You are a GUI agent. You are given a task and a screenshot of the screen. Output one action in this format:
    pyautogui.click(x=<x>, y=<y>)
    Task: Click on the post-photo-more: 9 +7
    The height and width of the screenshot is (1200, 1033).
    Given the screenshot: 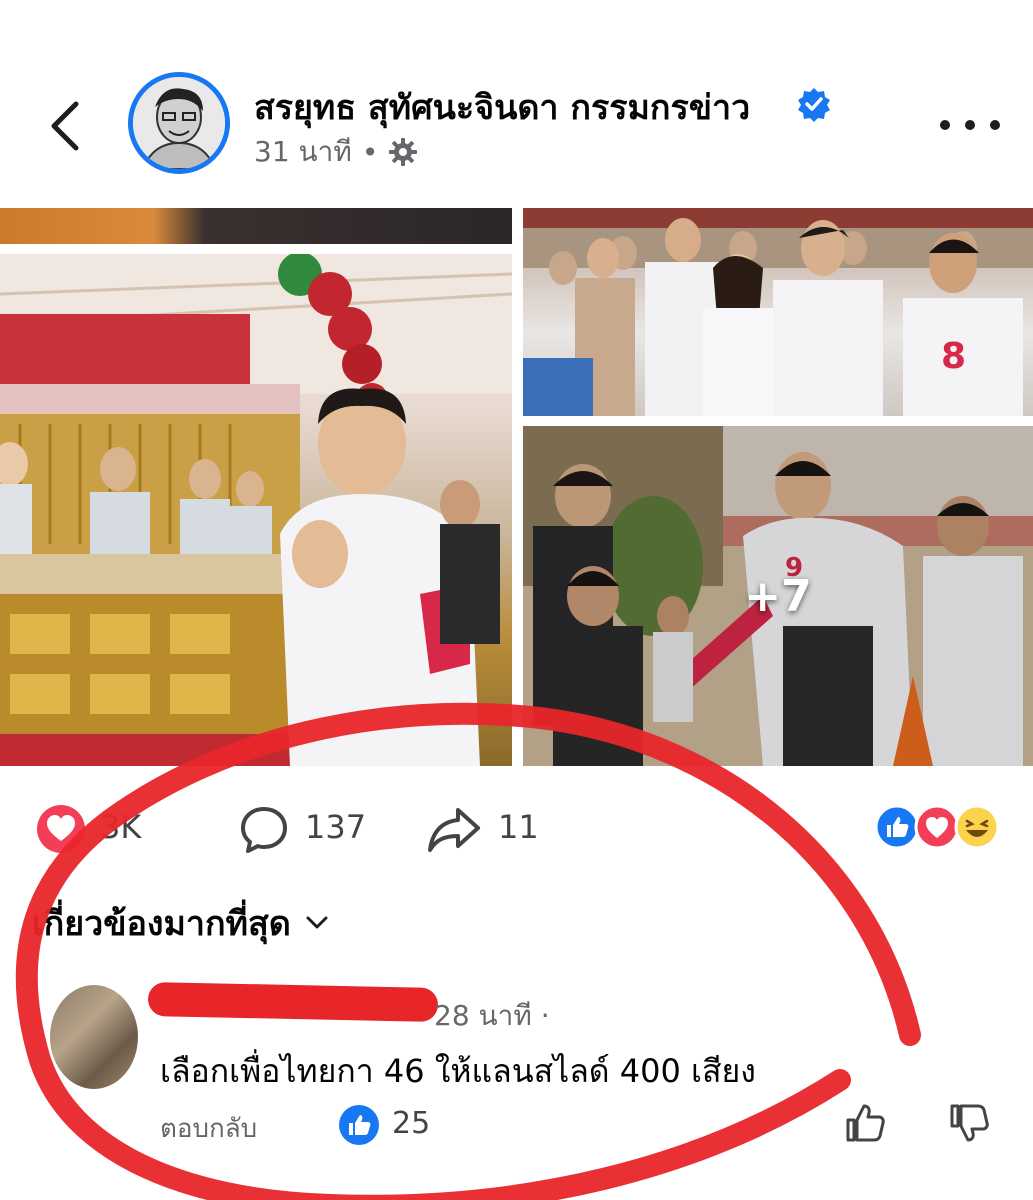 What is the action you would take?
    pyautogui.click(x=778, y=596)
    